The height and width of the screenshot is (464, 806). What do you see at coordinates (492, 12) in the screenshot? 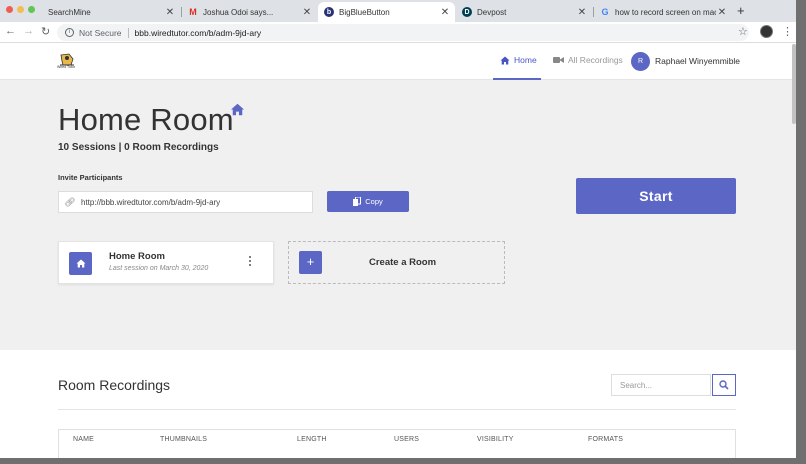
I see `tab-label: Devpost` at bounding box center [492, 12].